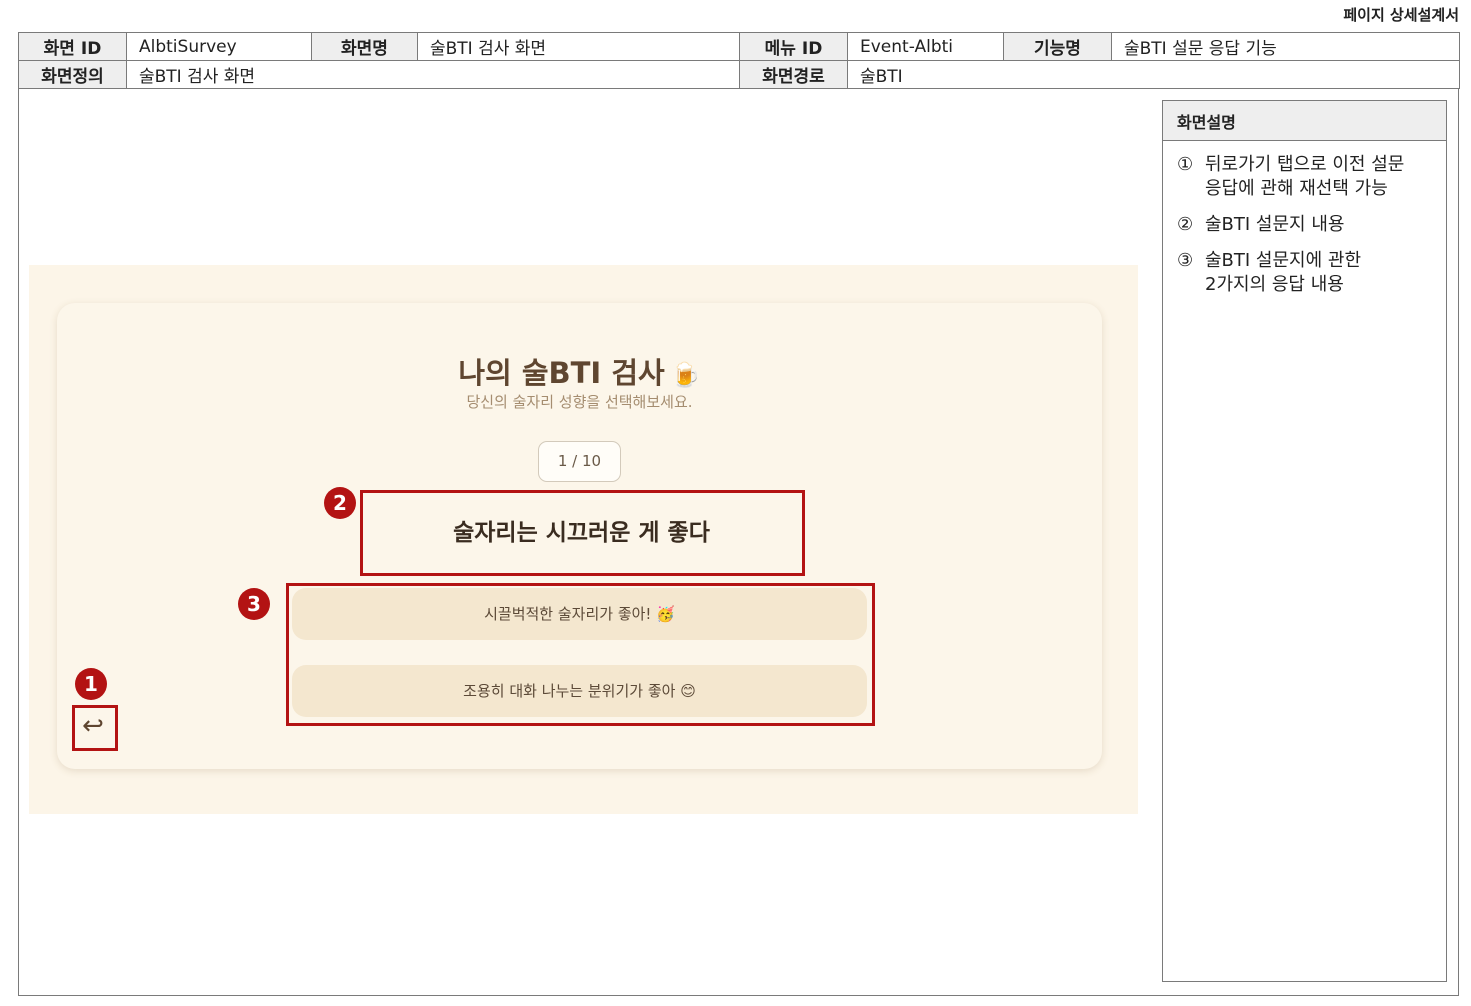 This screenshot has width=1471, height=1006. I want to click on screen-id-label: 화면 ID, so click(72, 46).